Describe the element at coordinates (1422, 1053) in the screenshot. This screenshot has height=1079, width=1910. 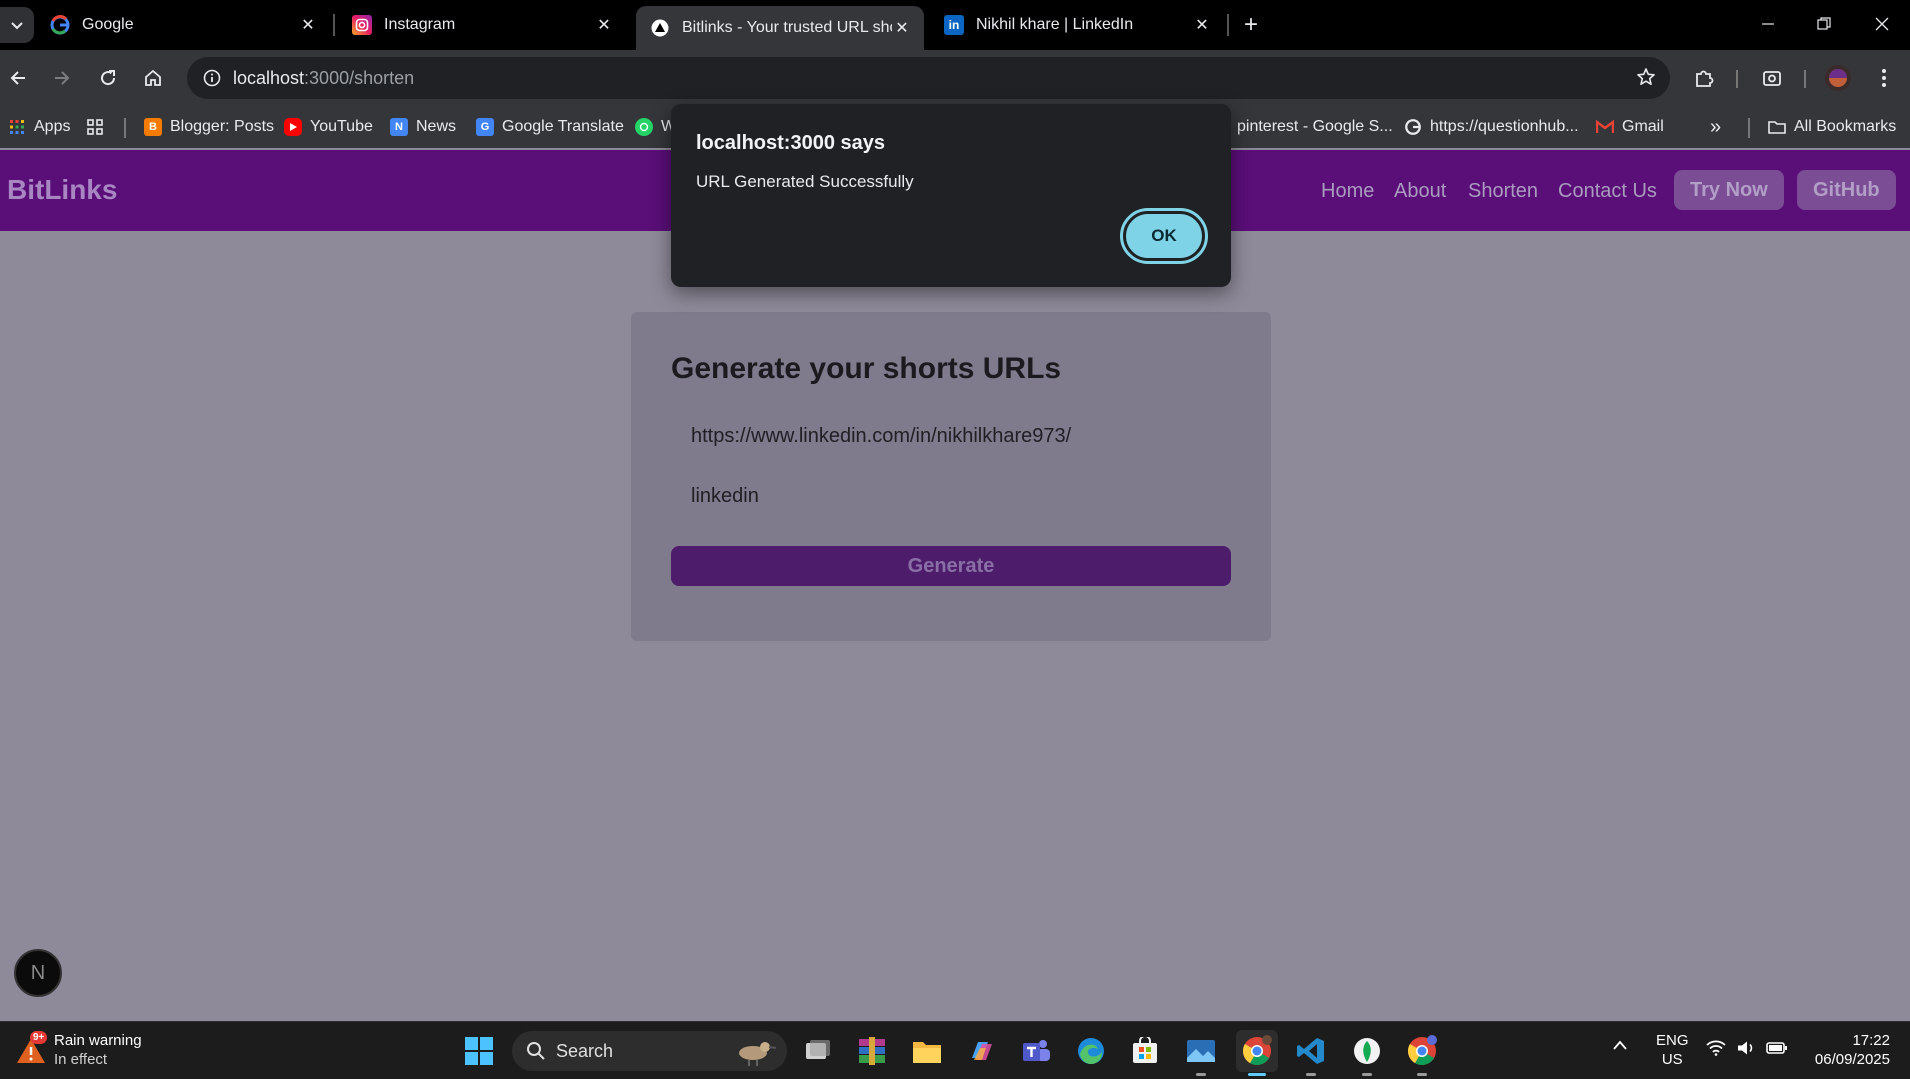
I see `chrome-profile-app` at that location.